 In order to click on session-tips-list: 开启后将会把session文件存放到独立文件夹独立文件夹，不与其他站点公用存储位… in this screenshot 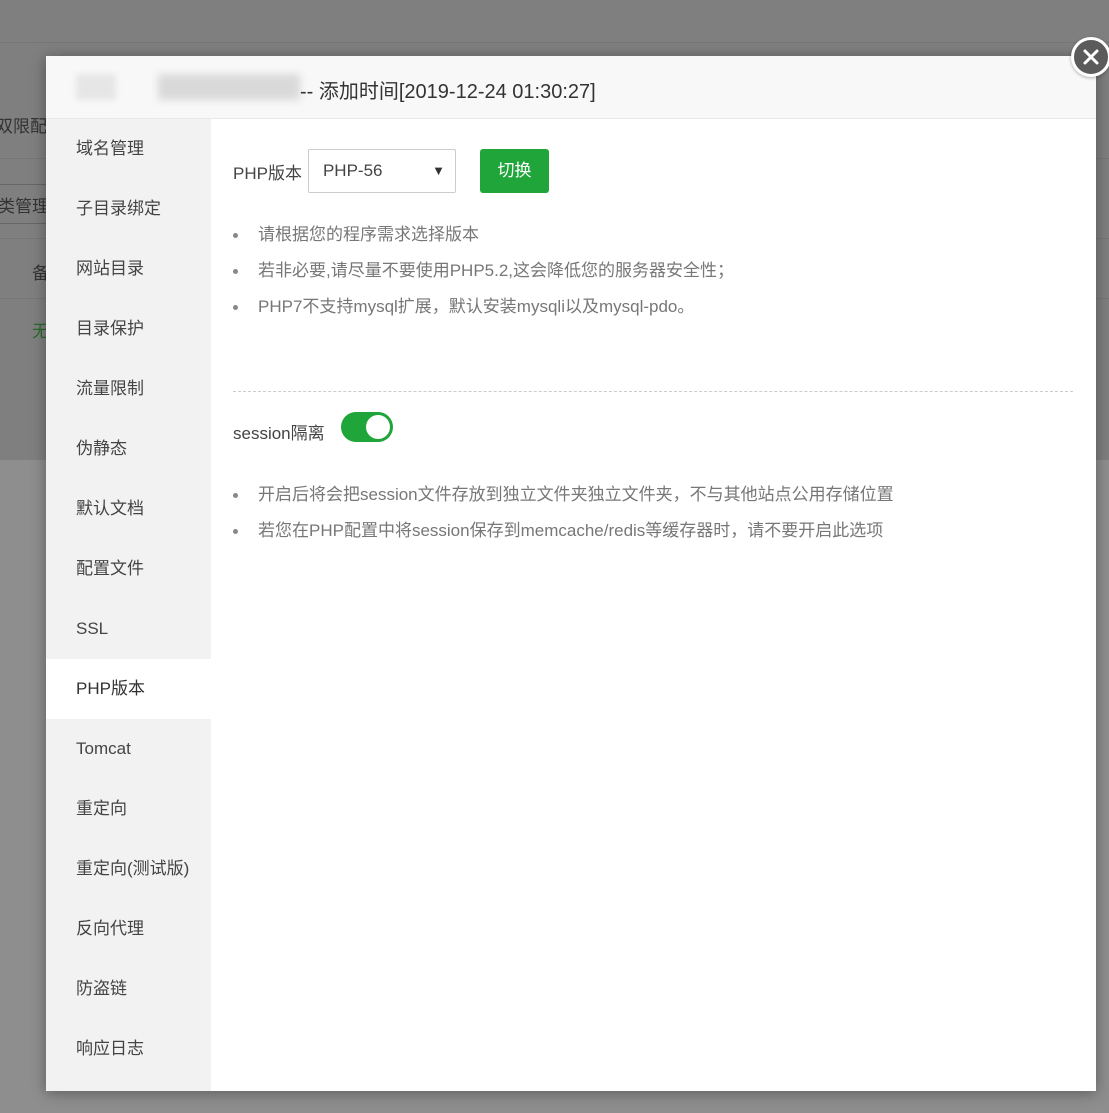, I will do `click(563, 513)`.